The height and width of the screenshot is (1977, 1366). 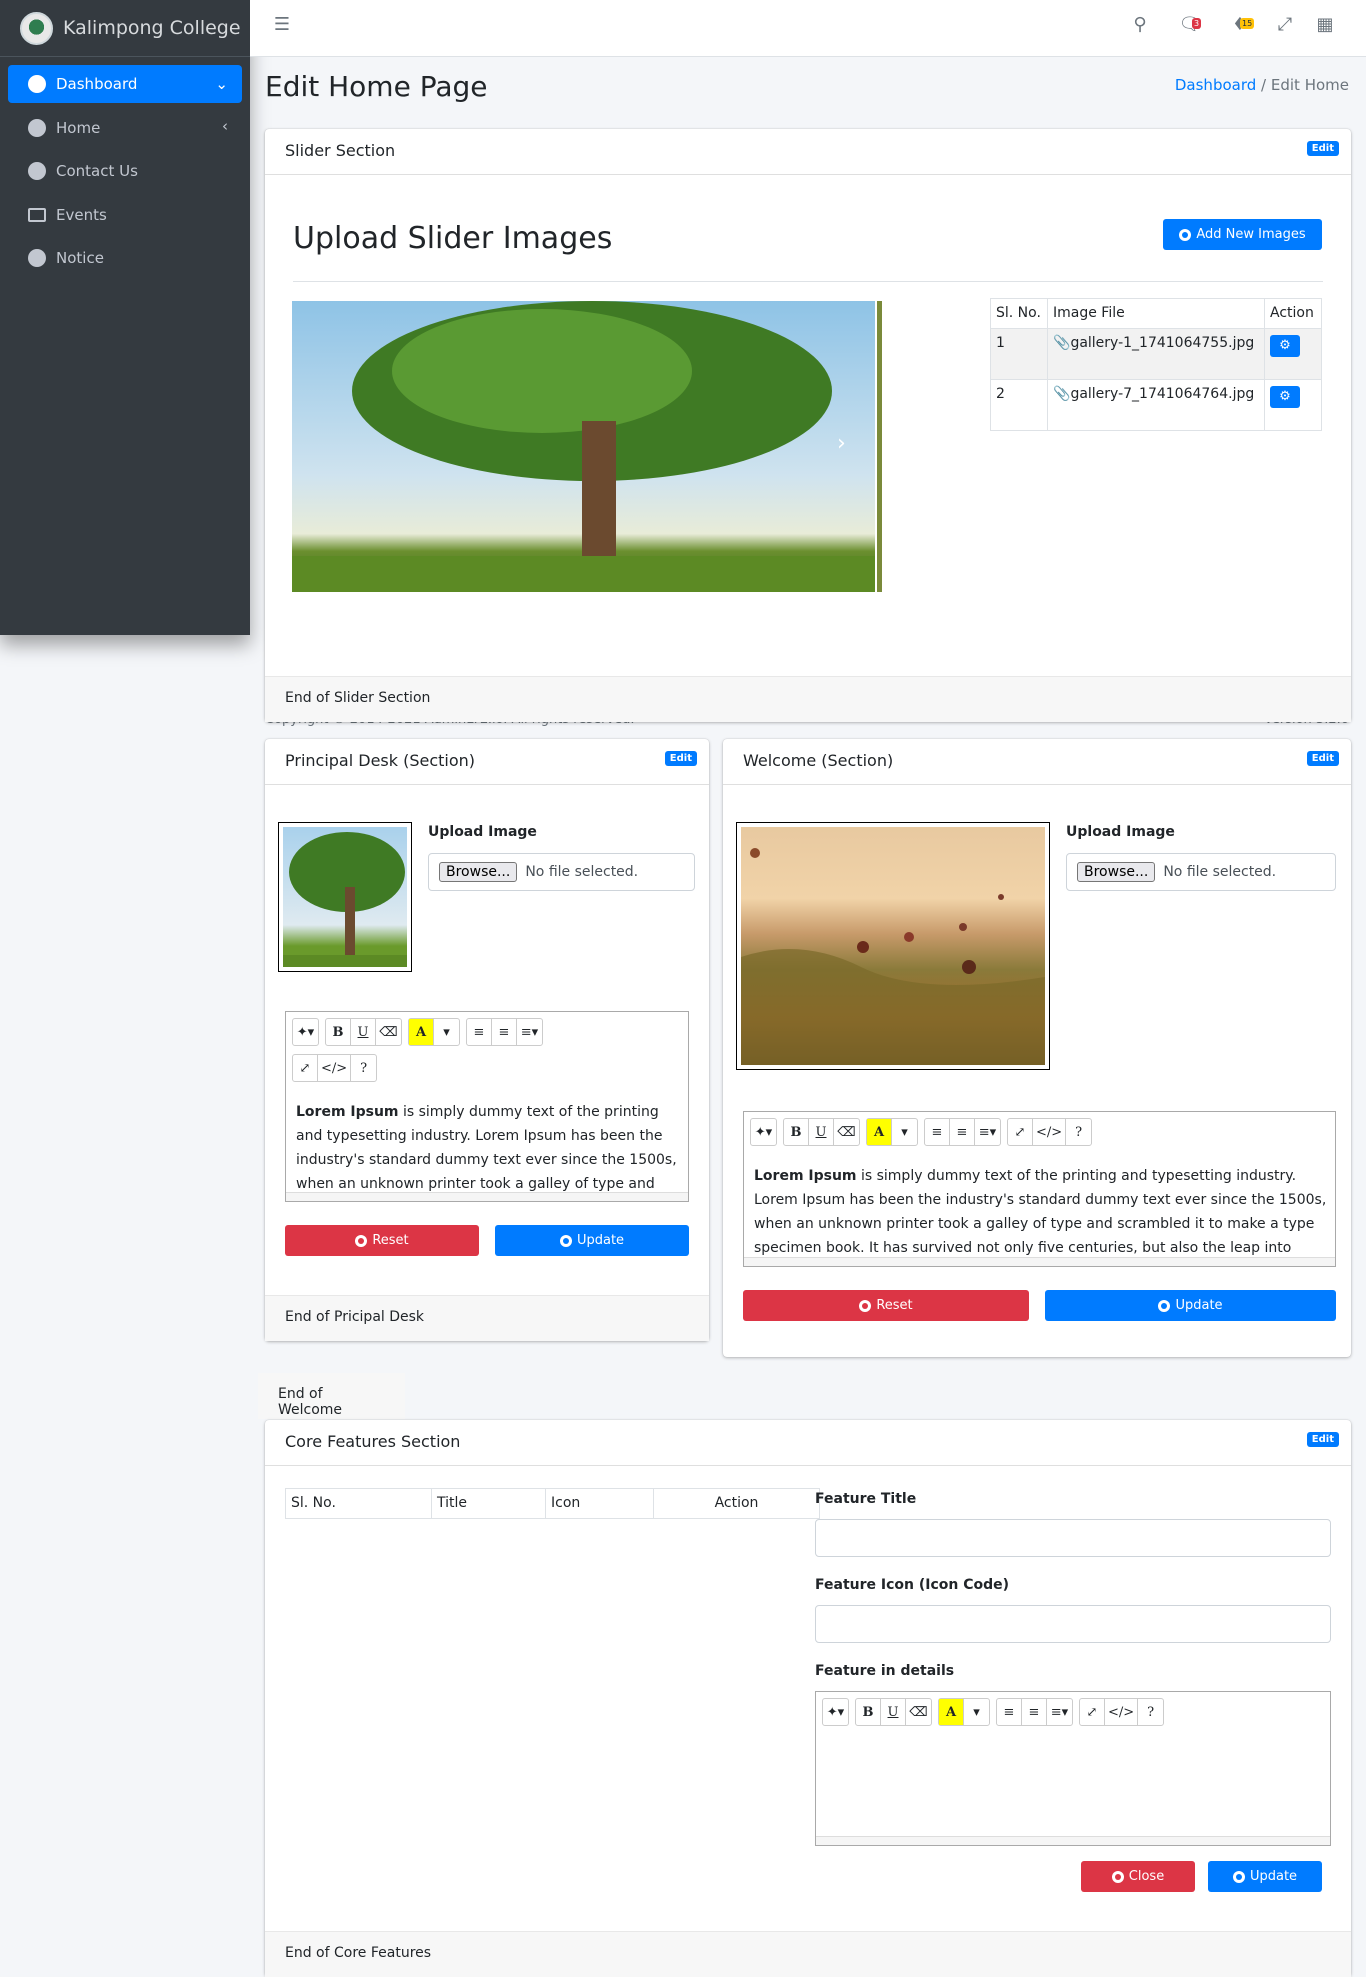 I want to click on feature-icon-input, so click(x=1073, y=1624).